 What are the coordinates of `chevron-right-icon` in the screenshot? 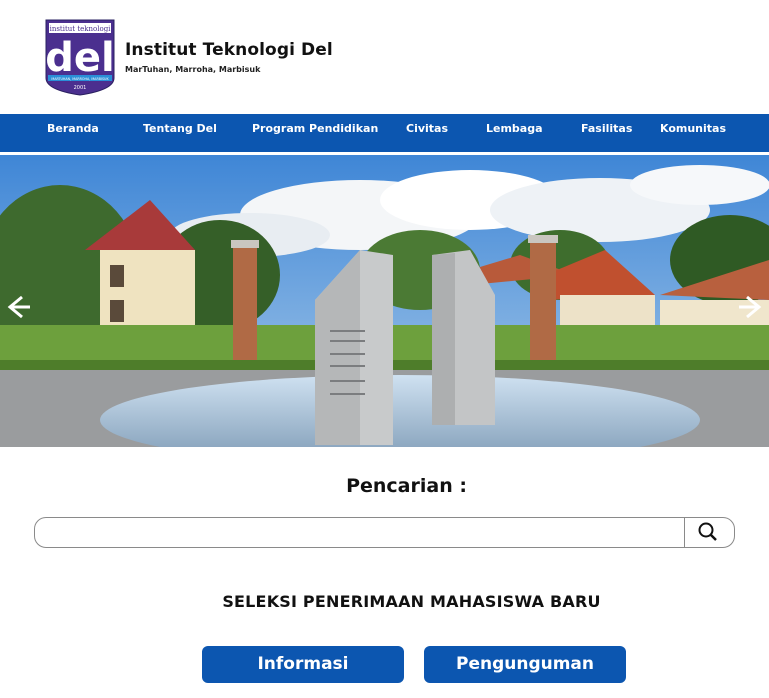 It's located at (750, 307).